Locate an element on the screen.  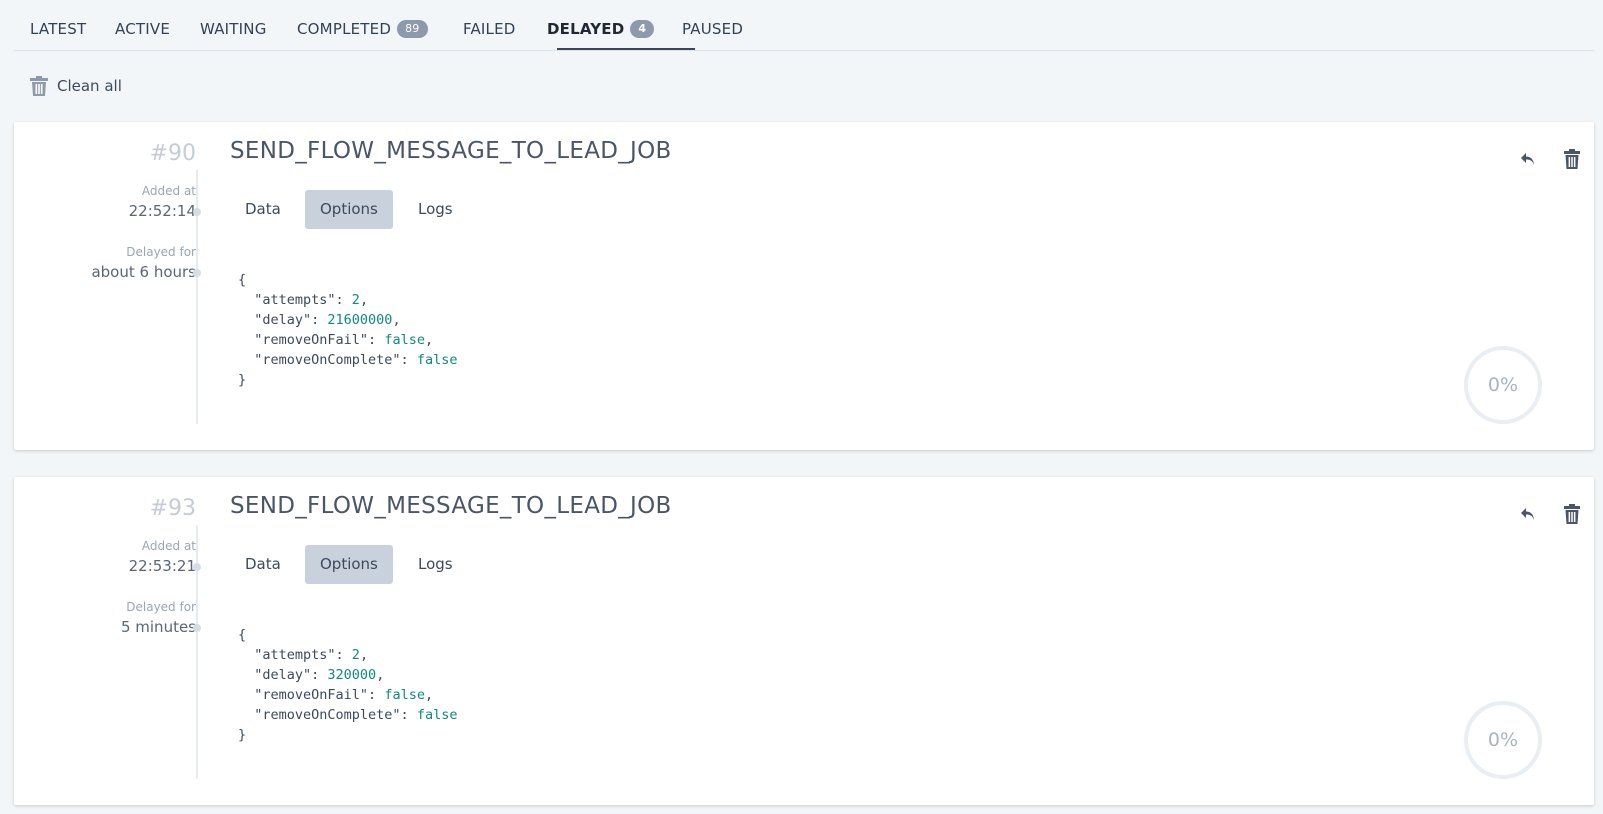
option-delay: 320000 is located at coordinates (352, 675).